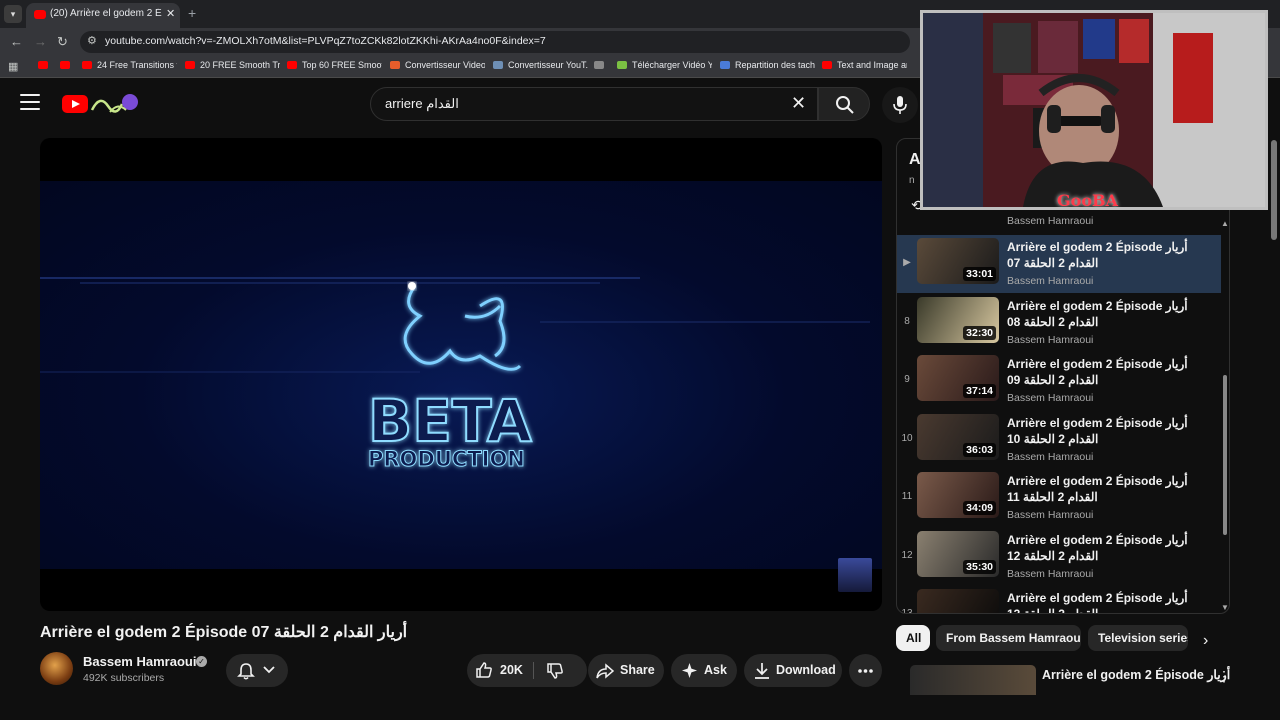 The width and height of the screenshot is (1280, 720). Describe the element at coordinates (1050, 339) in the screenshot. I see `playlist-item-channel: Bassem Hamraoui` at that location.